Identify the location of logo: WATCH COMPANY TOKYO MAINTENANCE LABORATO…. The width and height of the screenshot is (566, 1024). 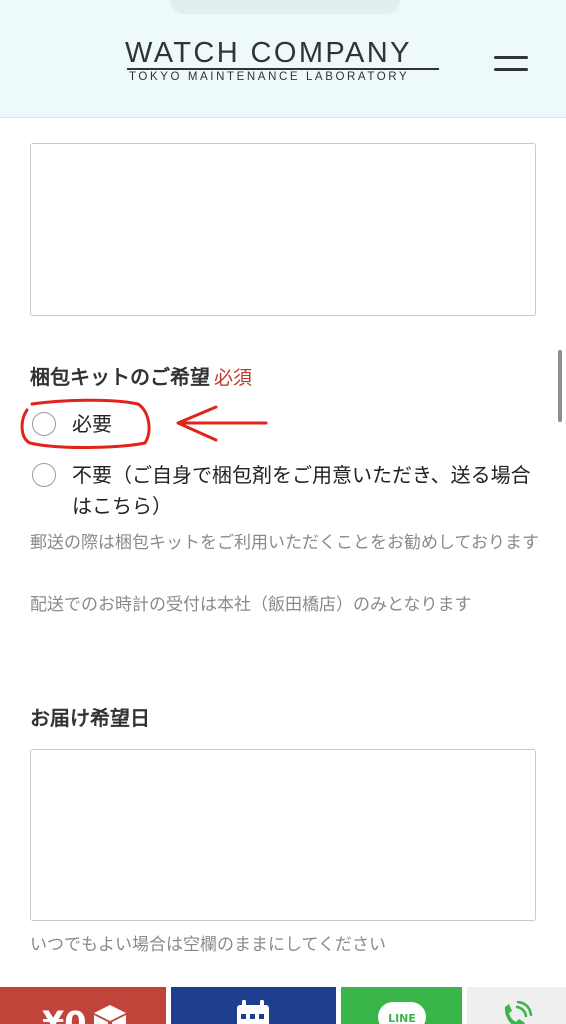
(283, 61).